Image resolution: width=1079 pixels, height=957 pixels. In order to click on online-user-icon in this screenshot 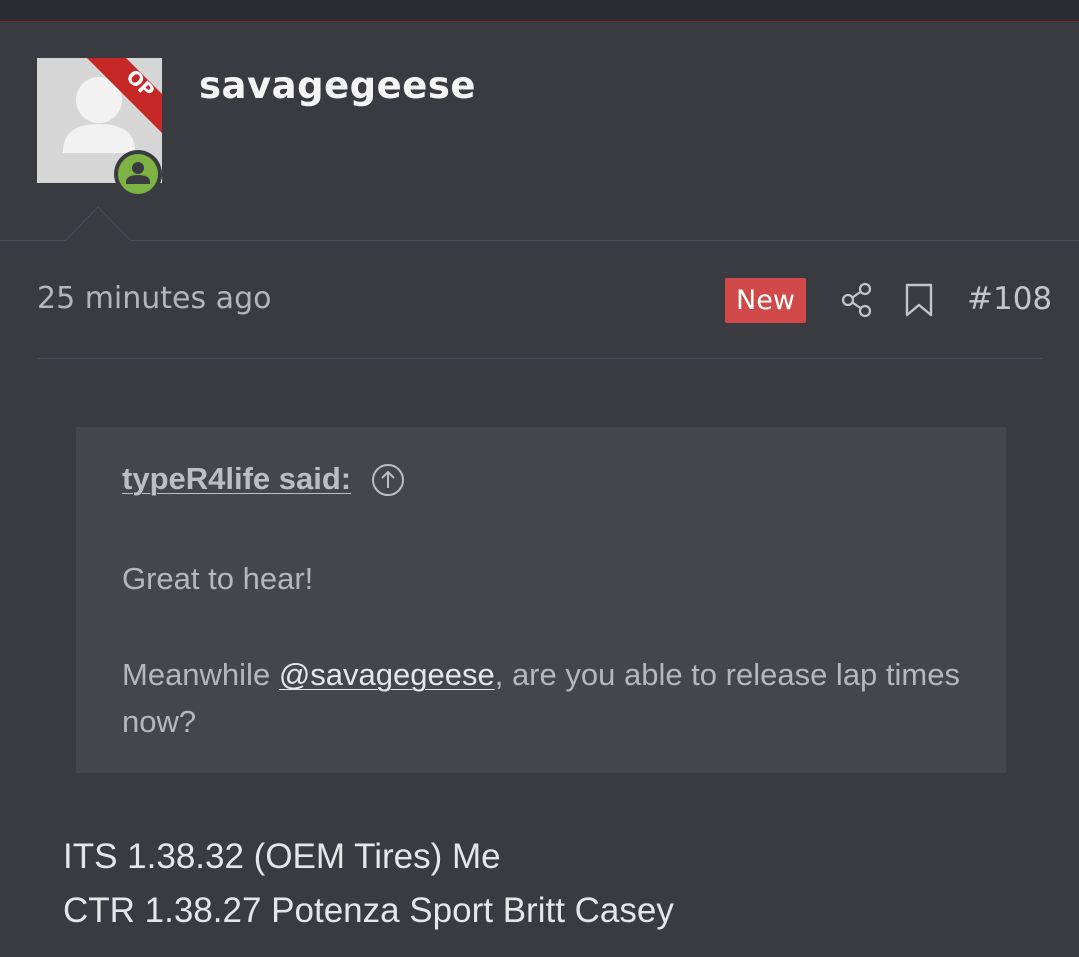, I will do `click(138, 174)`.